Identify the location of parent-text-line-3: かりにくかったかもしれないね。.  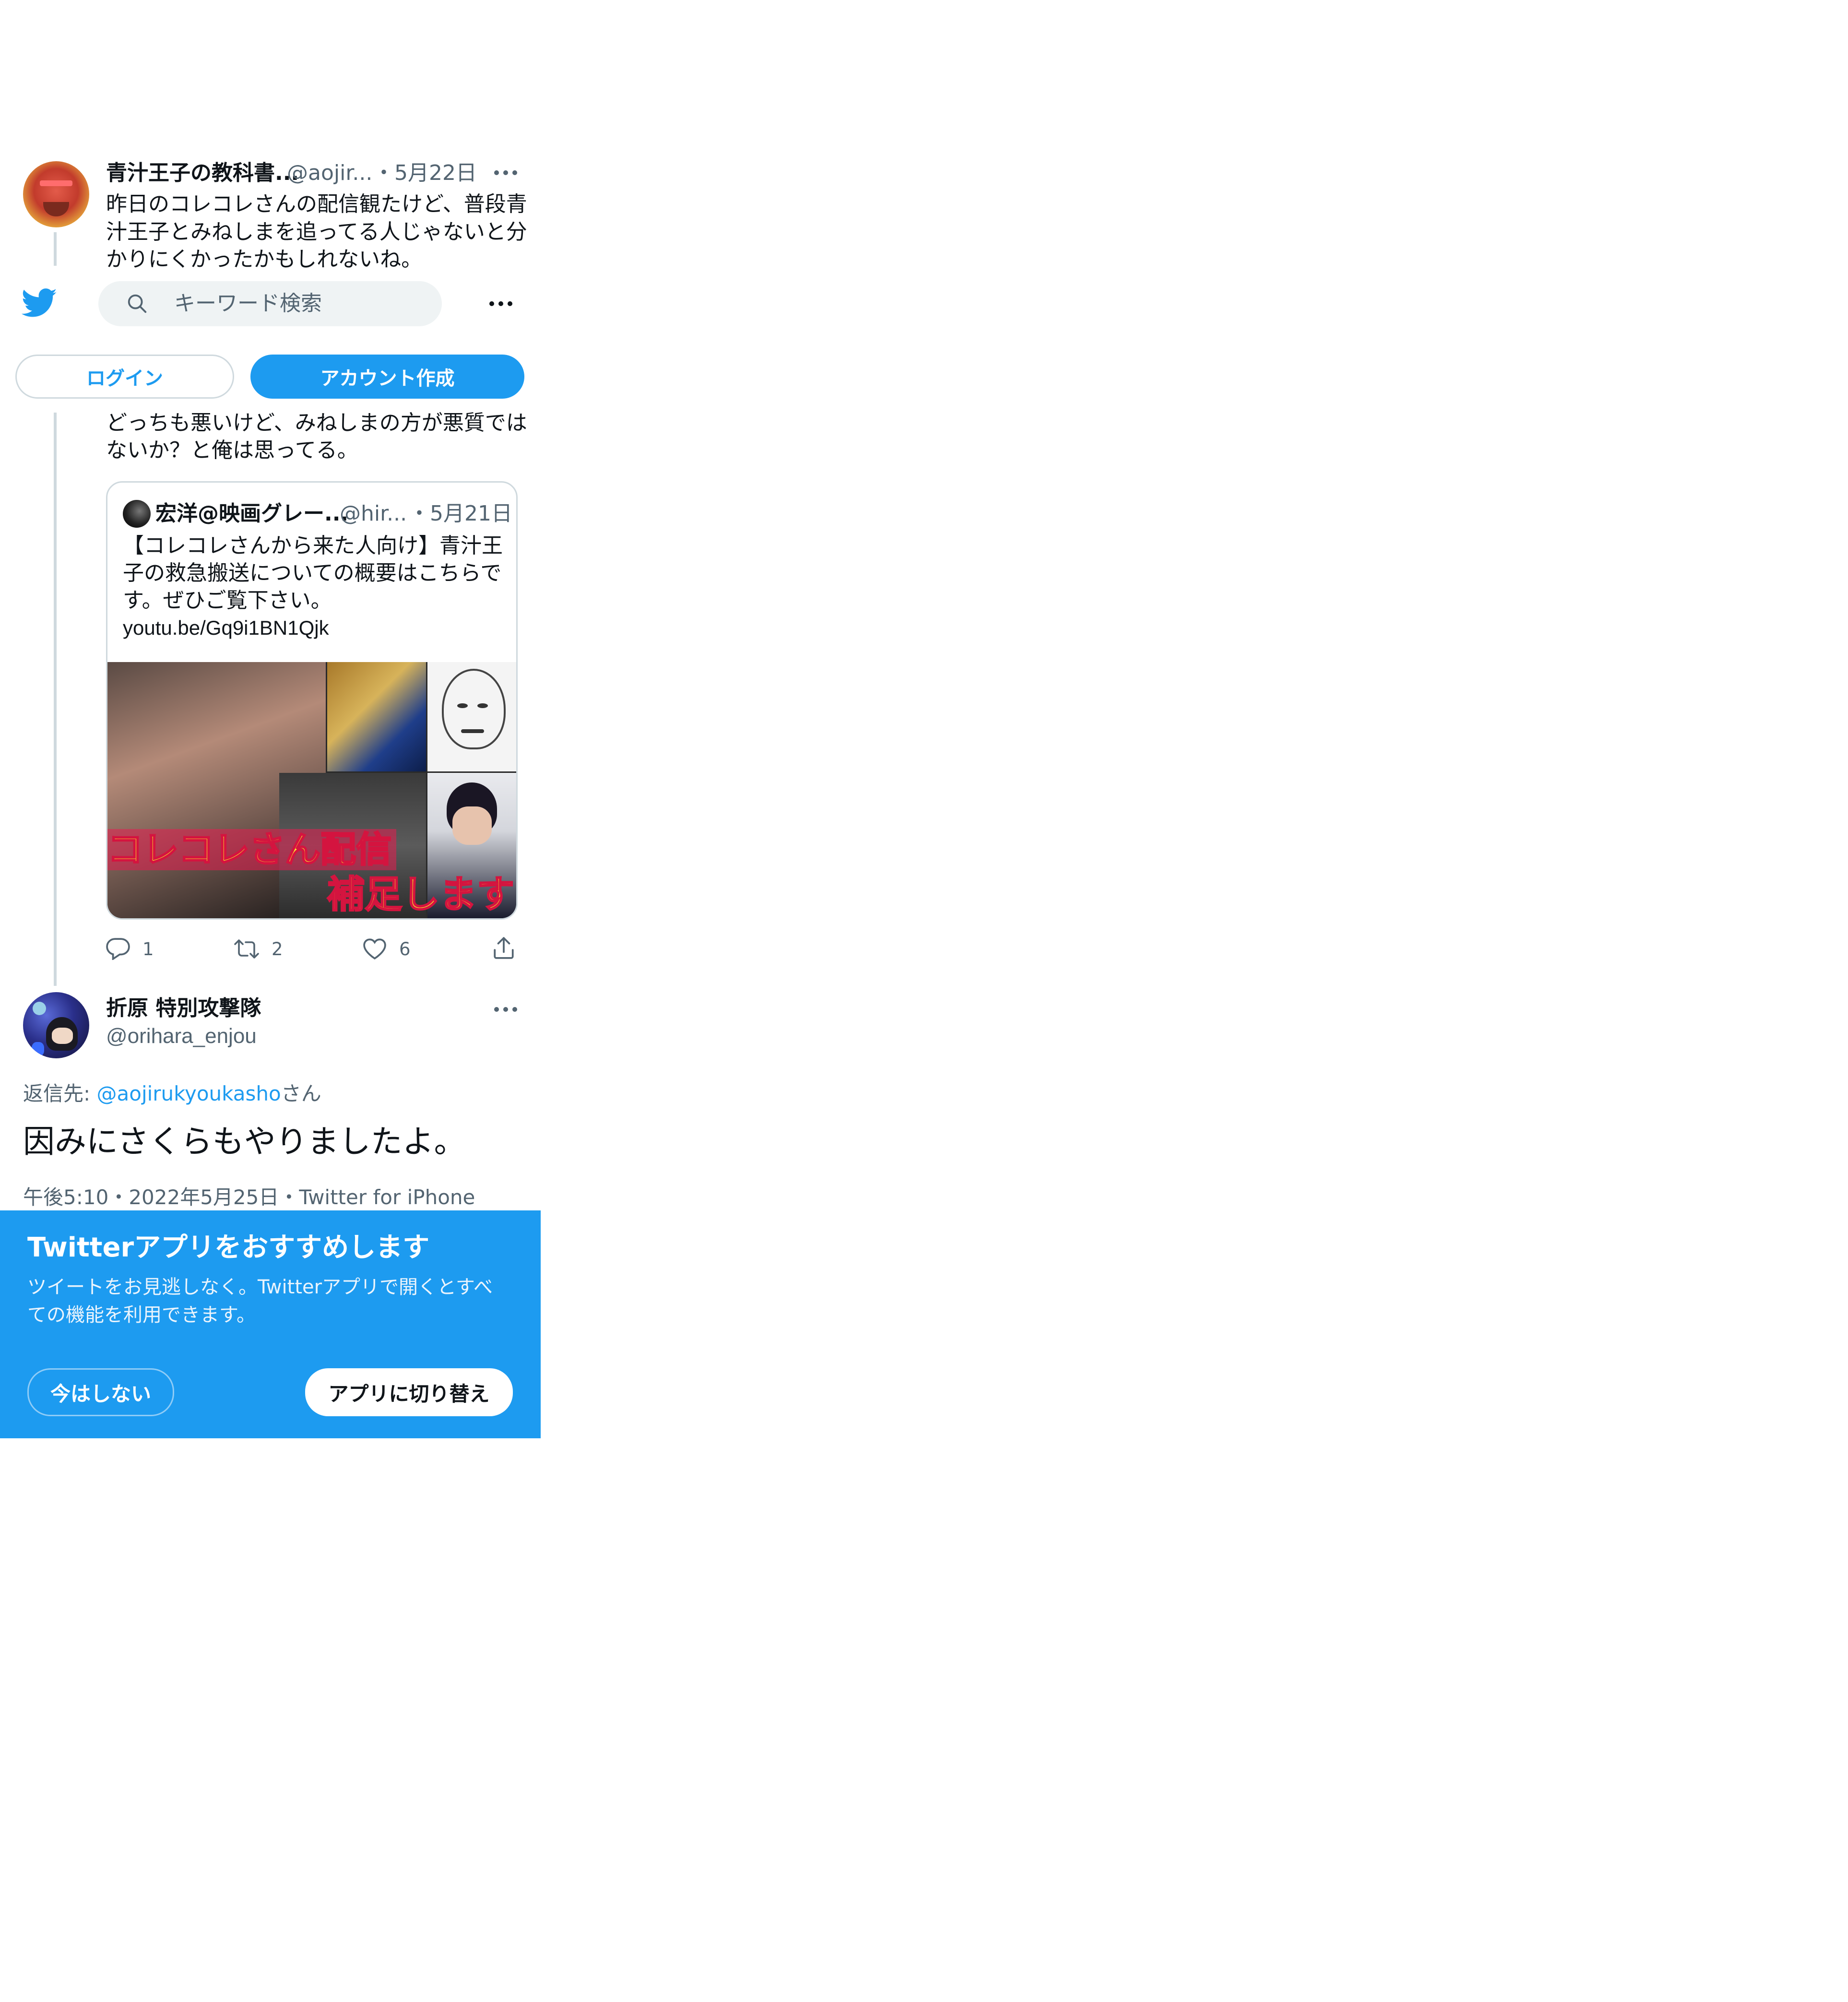
(264, 259).